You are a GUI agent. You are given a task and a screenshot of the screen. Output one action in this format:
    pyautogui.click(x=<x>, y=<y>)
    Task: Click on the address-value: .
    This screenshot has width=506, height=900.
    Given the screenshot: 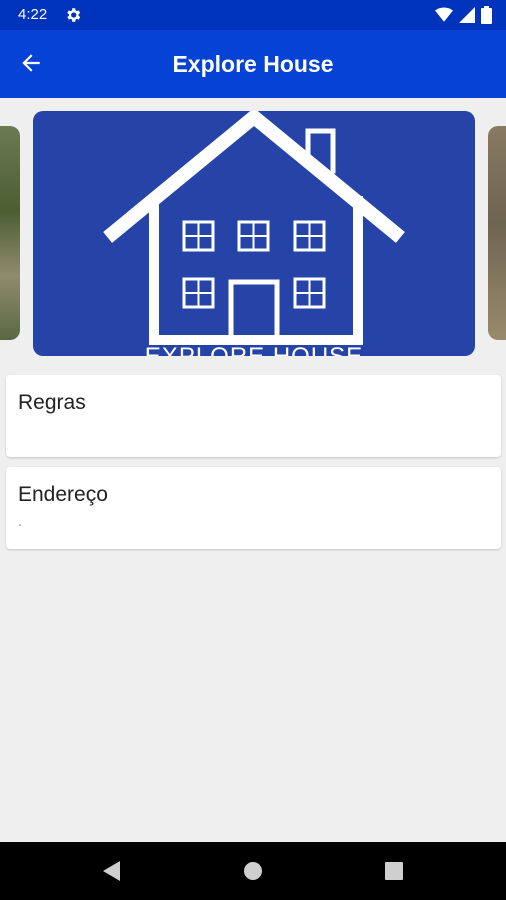 What is the action you would take?
    pyautogui.click(x=20, y=521)
    